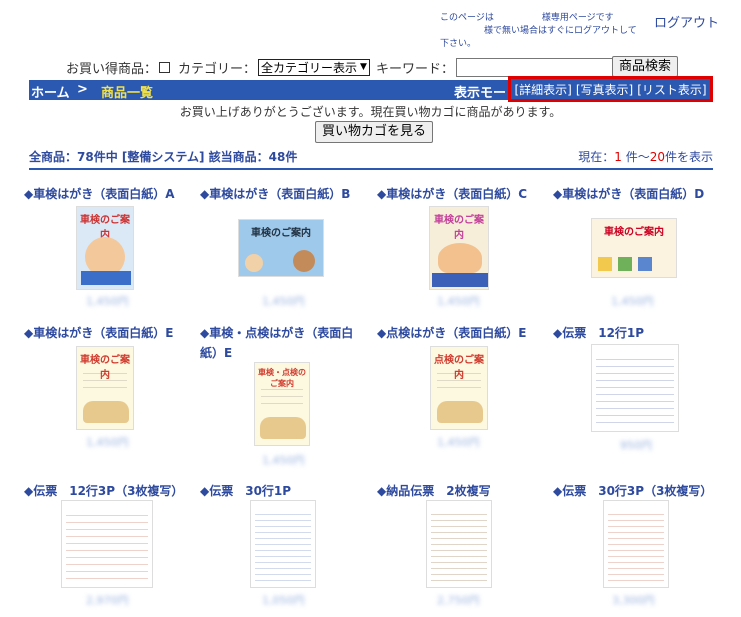  What do you see at coordinates (452, 194) in the screenshot?
I see `product-name-link: ◆車検はがき（表面白紙）C` at bounding box center [452, 194].